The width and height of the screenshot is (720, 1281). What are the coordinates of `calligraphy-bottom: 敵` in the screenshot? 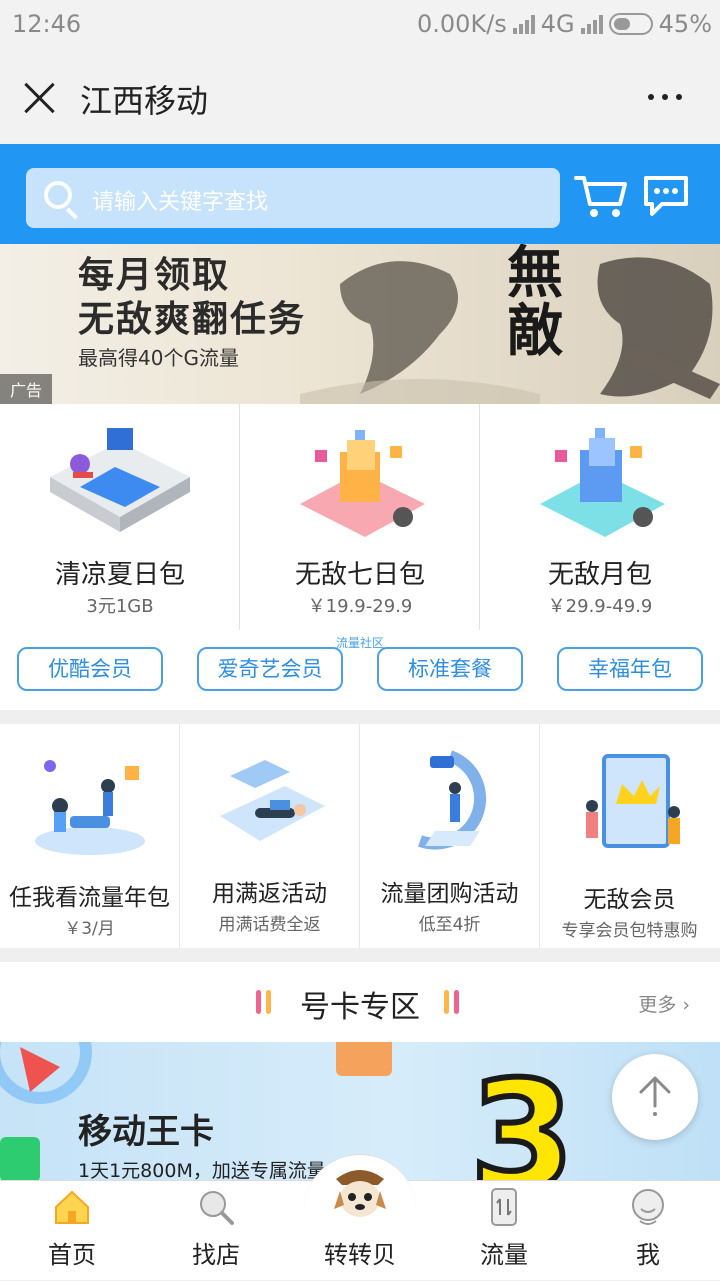 It's located at (535, 331).